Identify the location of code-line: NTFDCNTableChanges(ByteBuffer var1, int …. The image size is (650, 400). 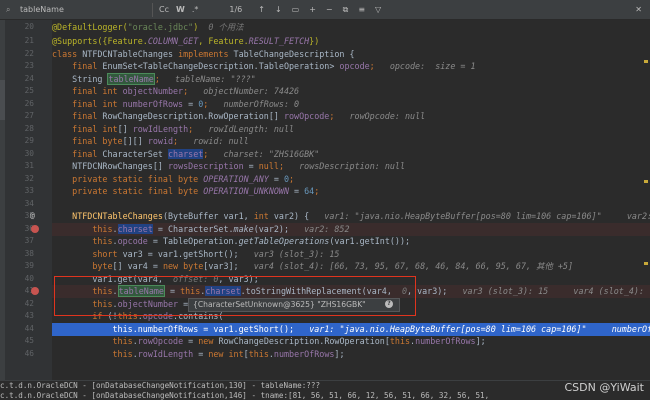
(351, 216).